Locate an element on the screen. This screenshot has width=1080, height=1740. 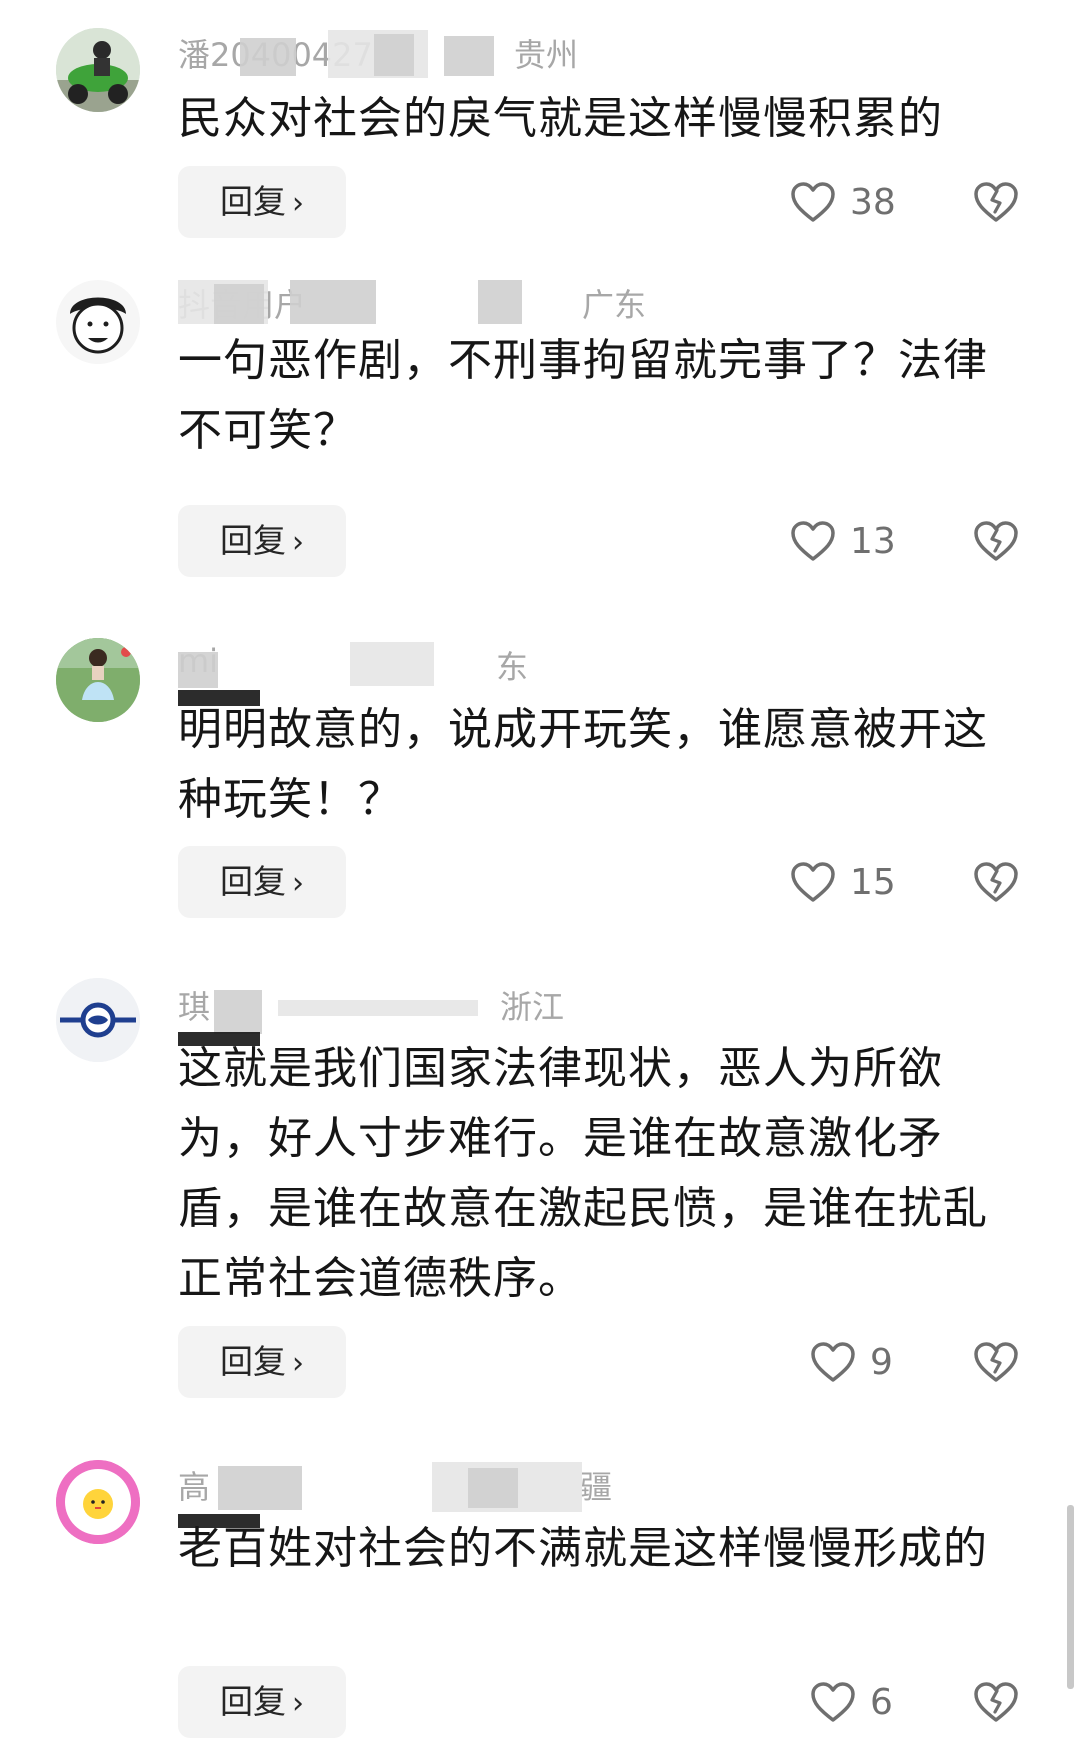
avatar is located at coordinates (98, 1502).